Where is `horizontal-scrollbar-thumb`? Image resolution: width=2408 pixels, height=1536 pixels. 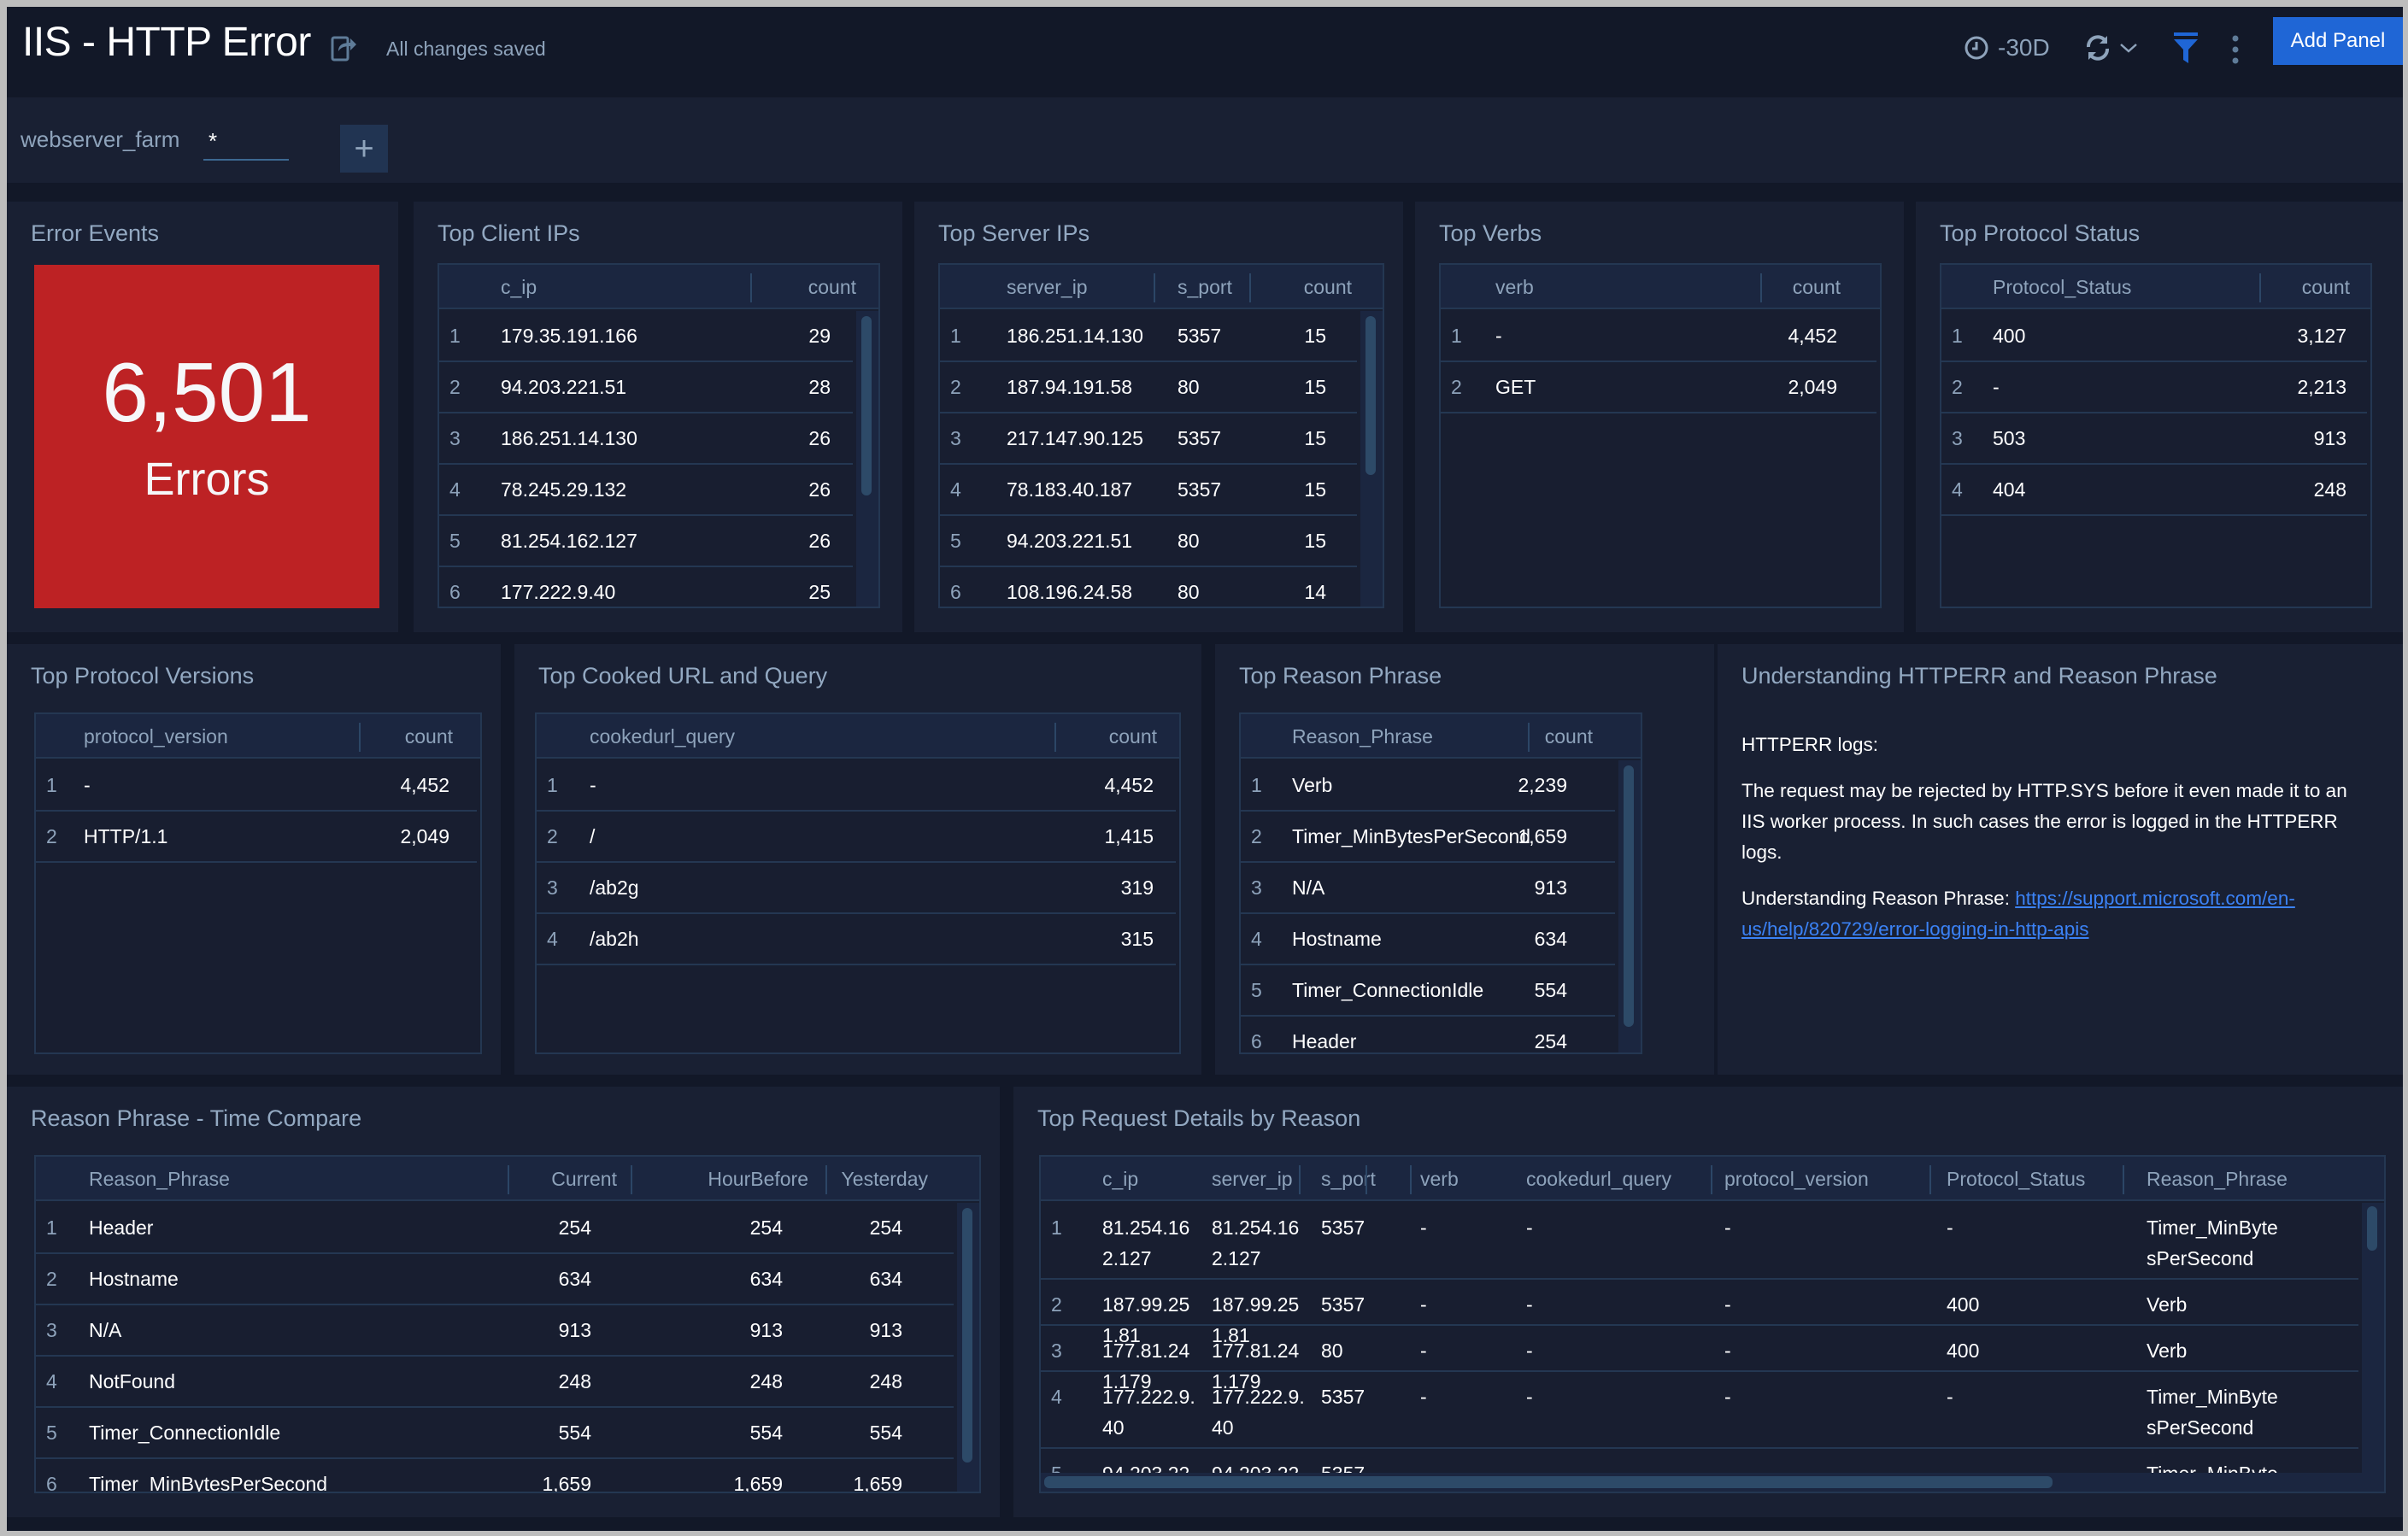 horizontal-scrollbar-thumb is located at coordinates (1548, 1482).